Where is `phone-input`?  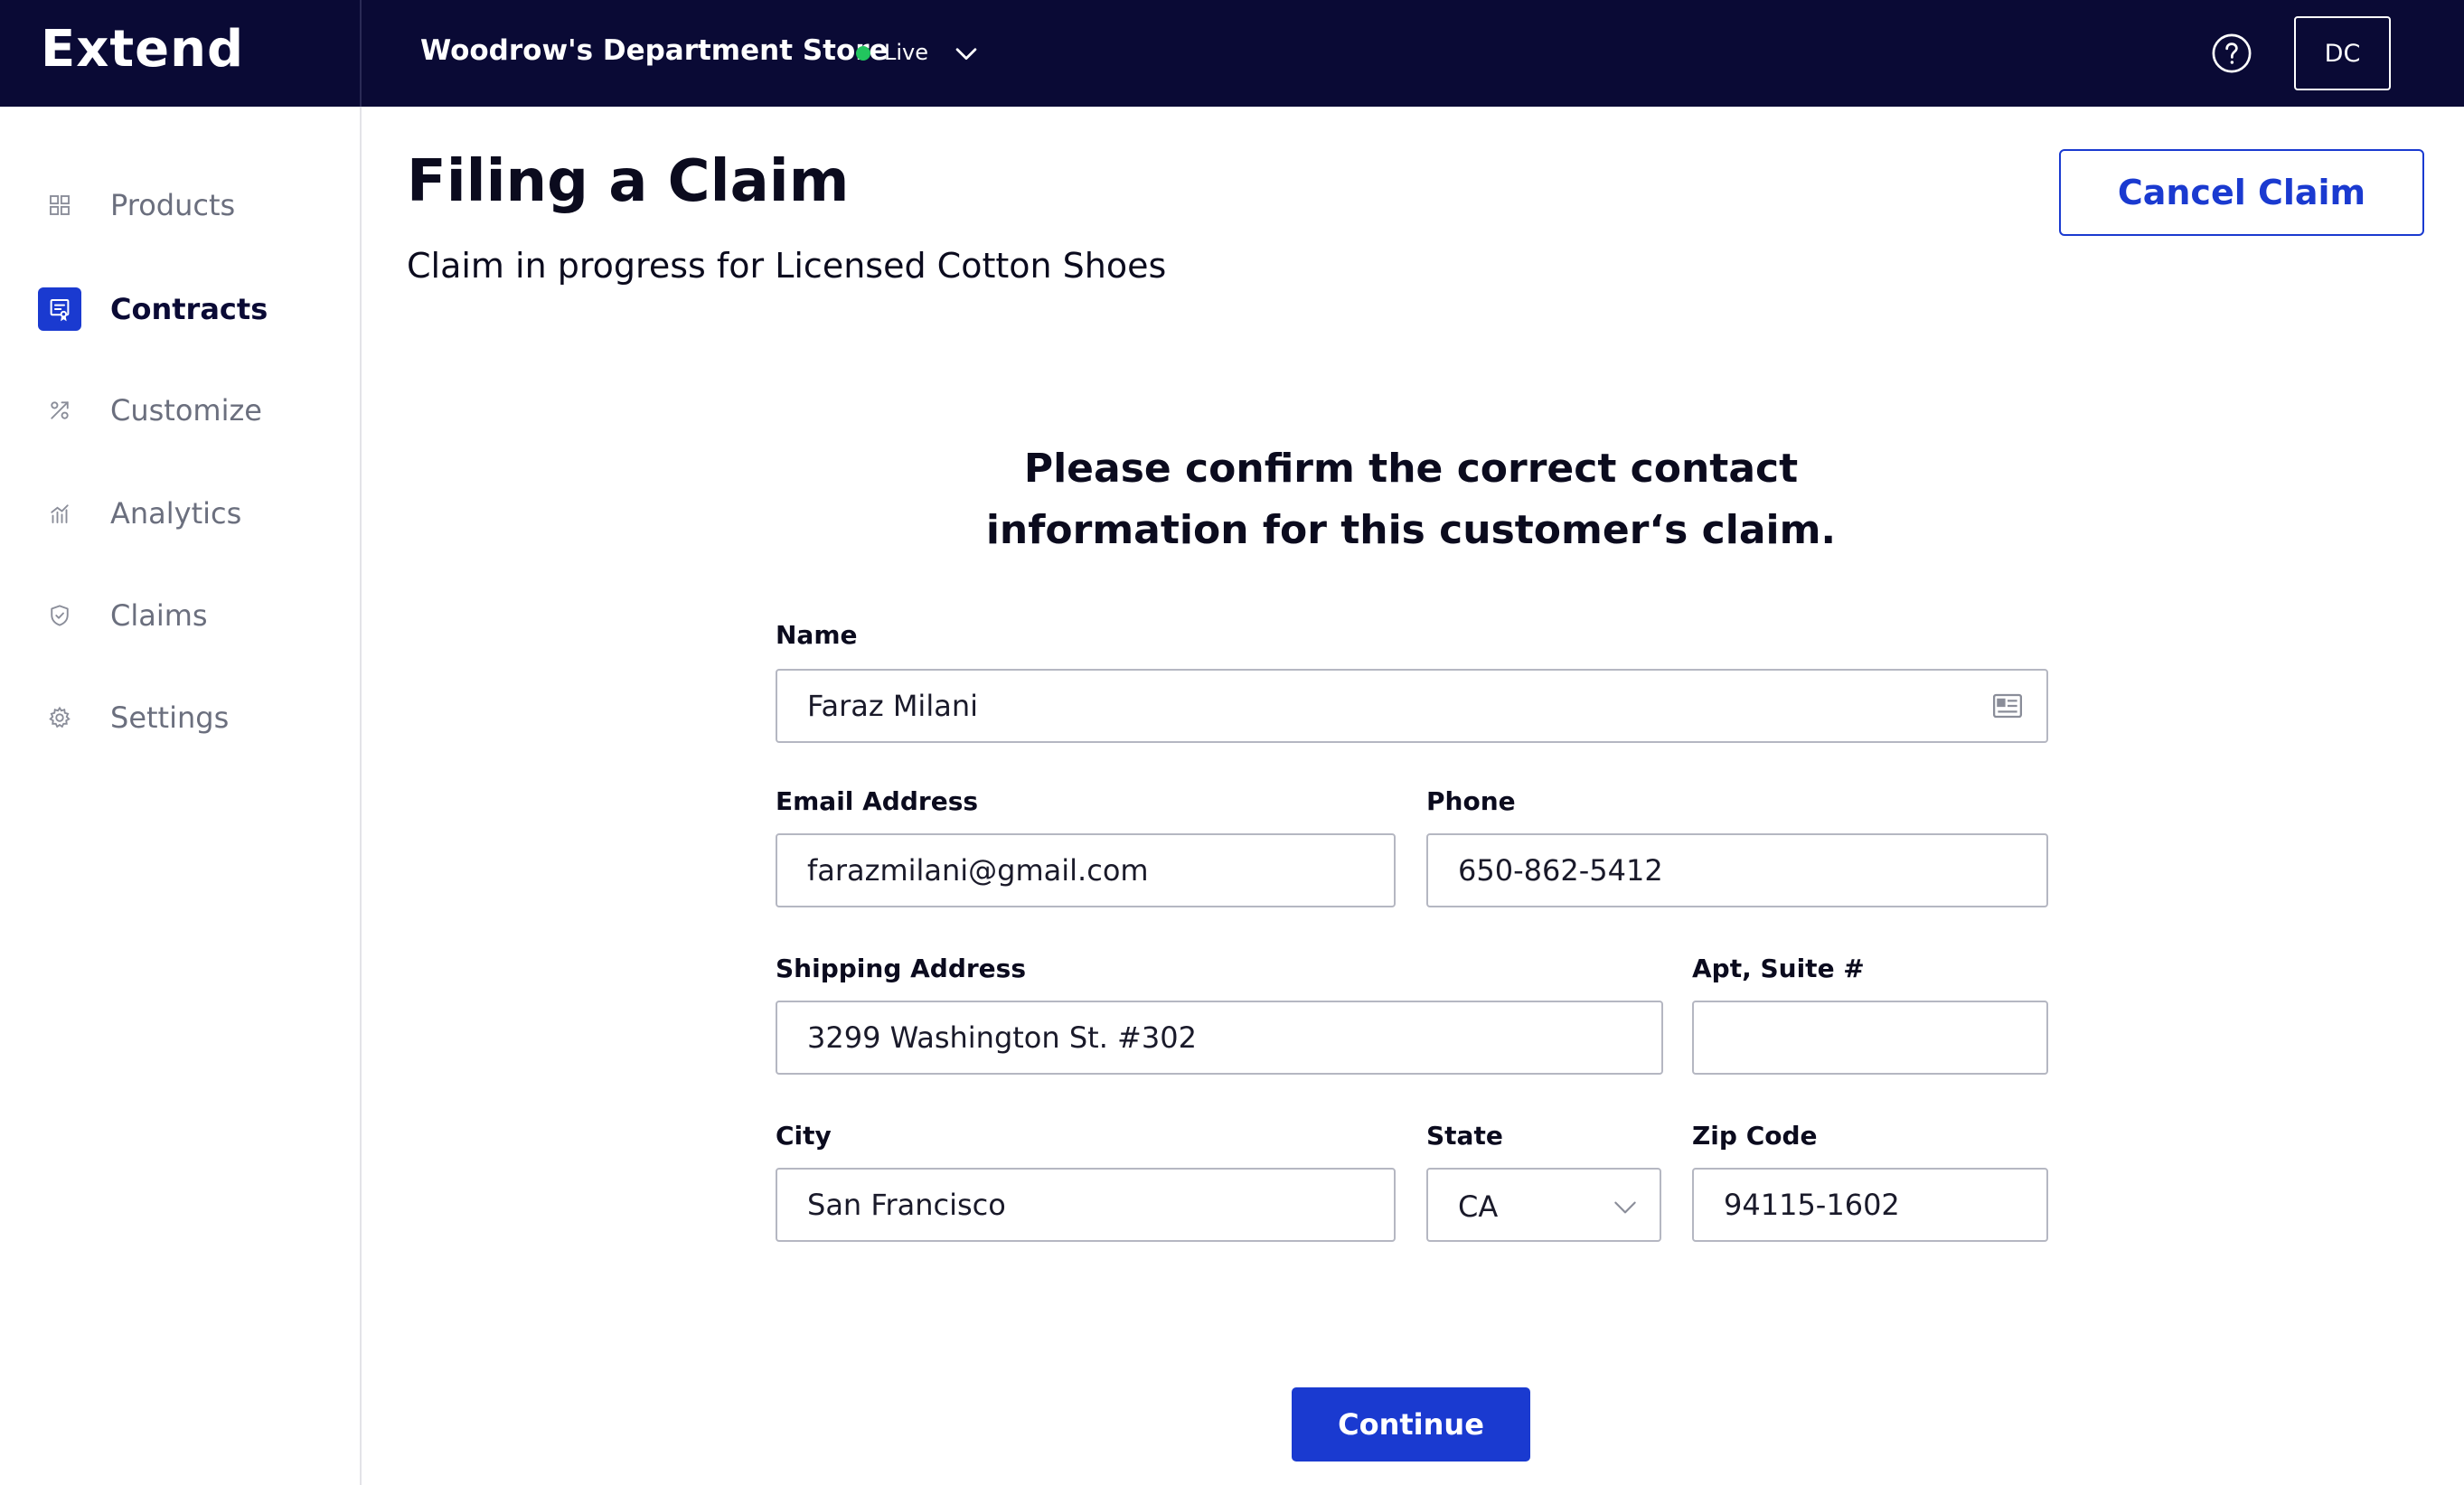
phone-input is located at coordinates (1737, 871).